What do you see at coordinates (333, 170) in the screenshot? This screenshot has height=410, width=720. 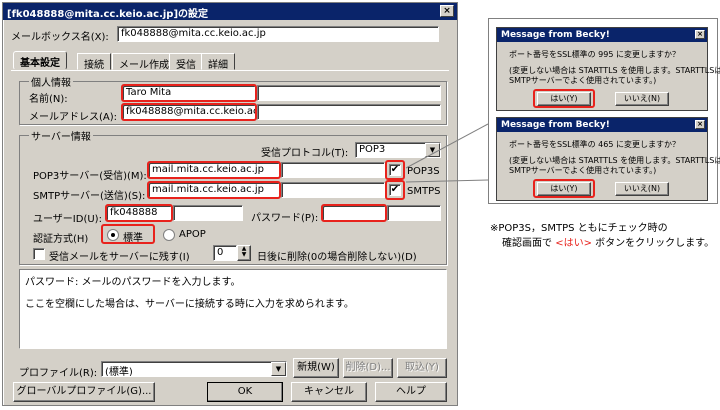 I see `pop3-server-input-extension` at bounding box center [333, 170].